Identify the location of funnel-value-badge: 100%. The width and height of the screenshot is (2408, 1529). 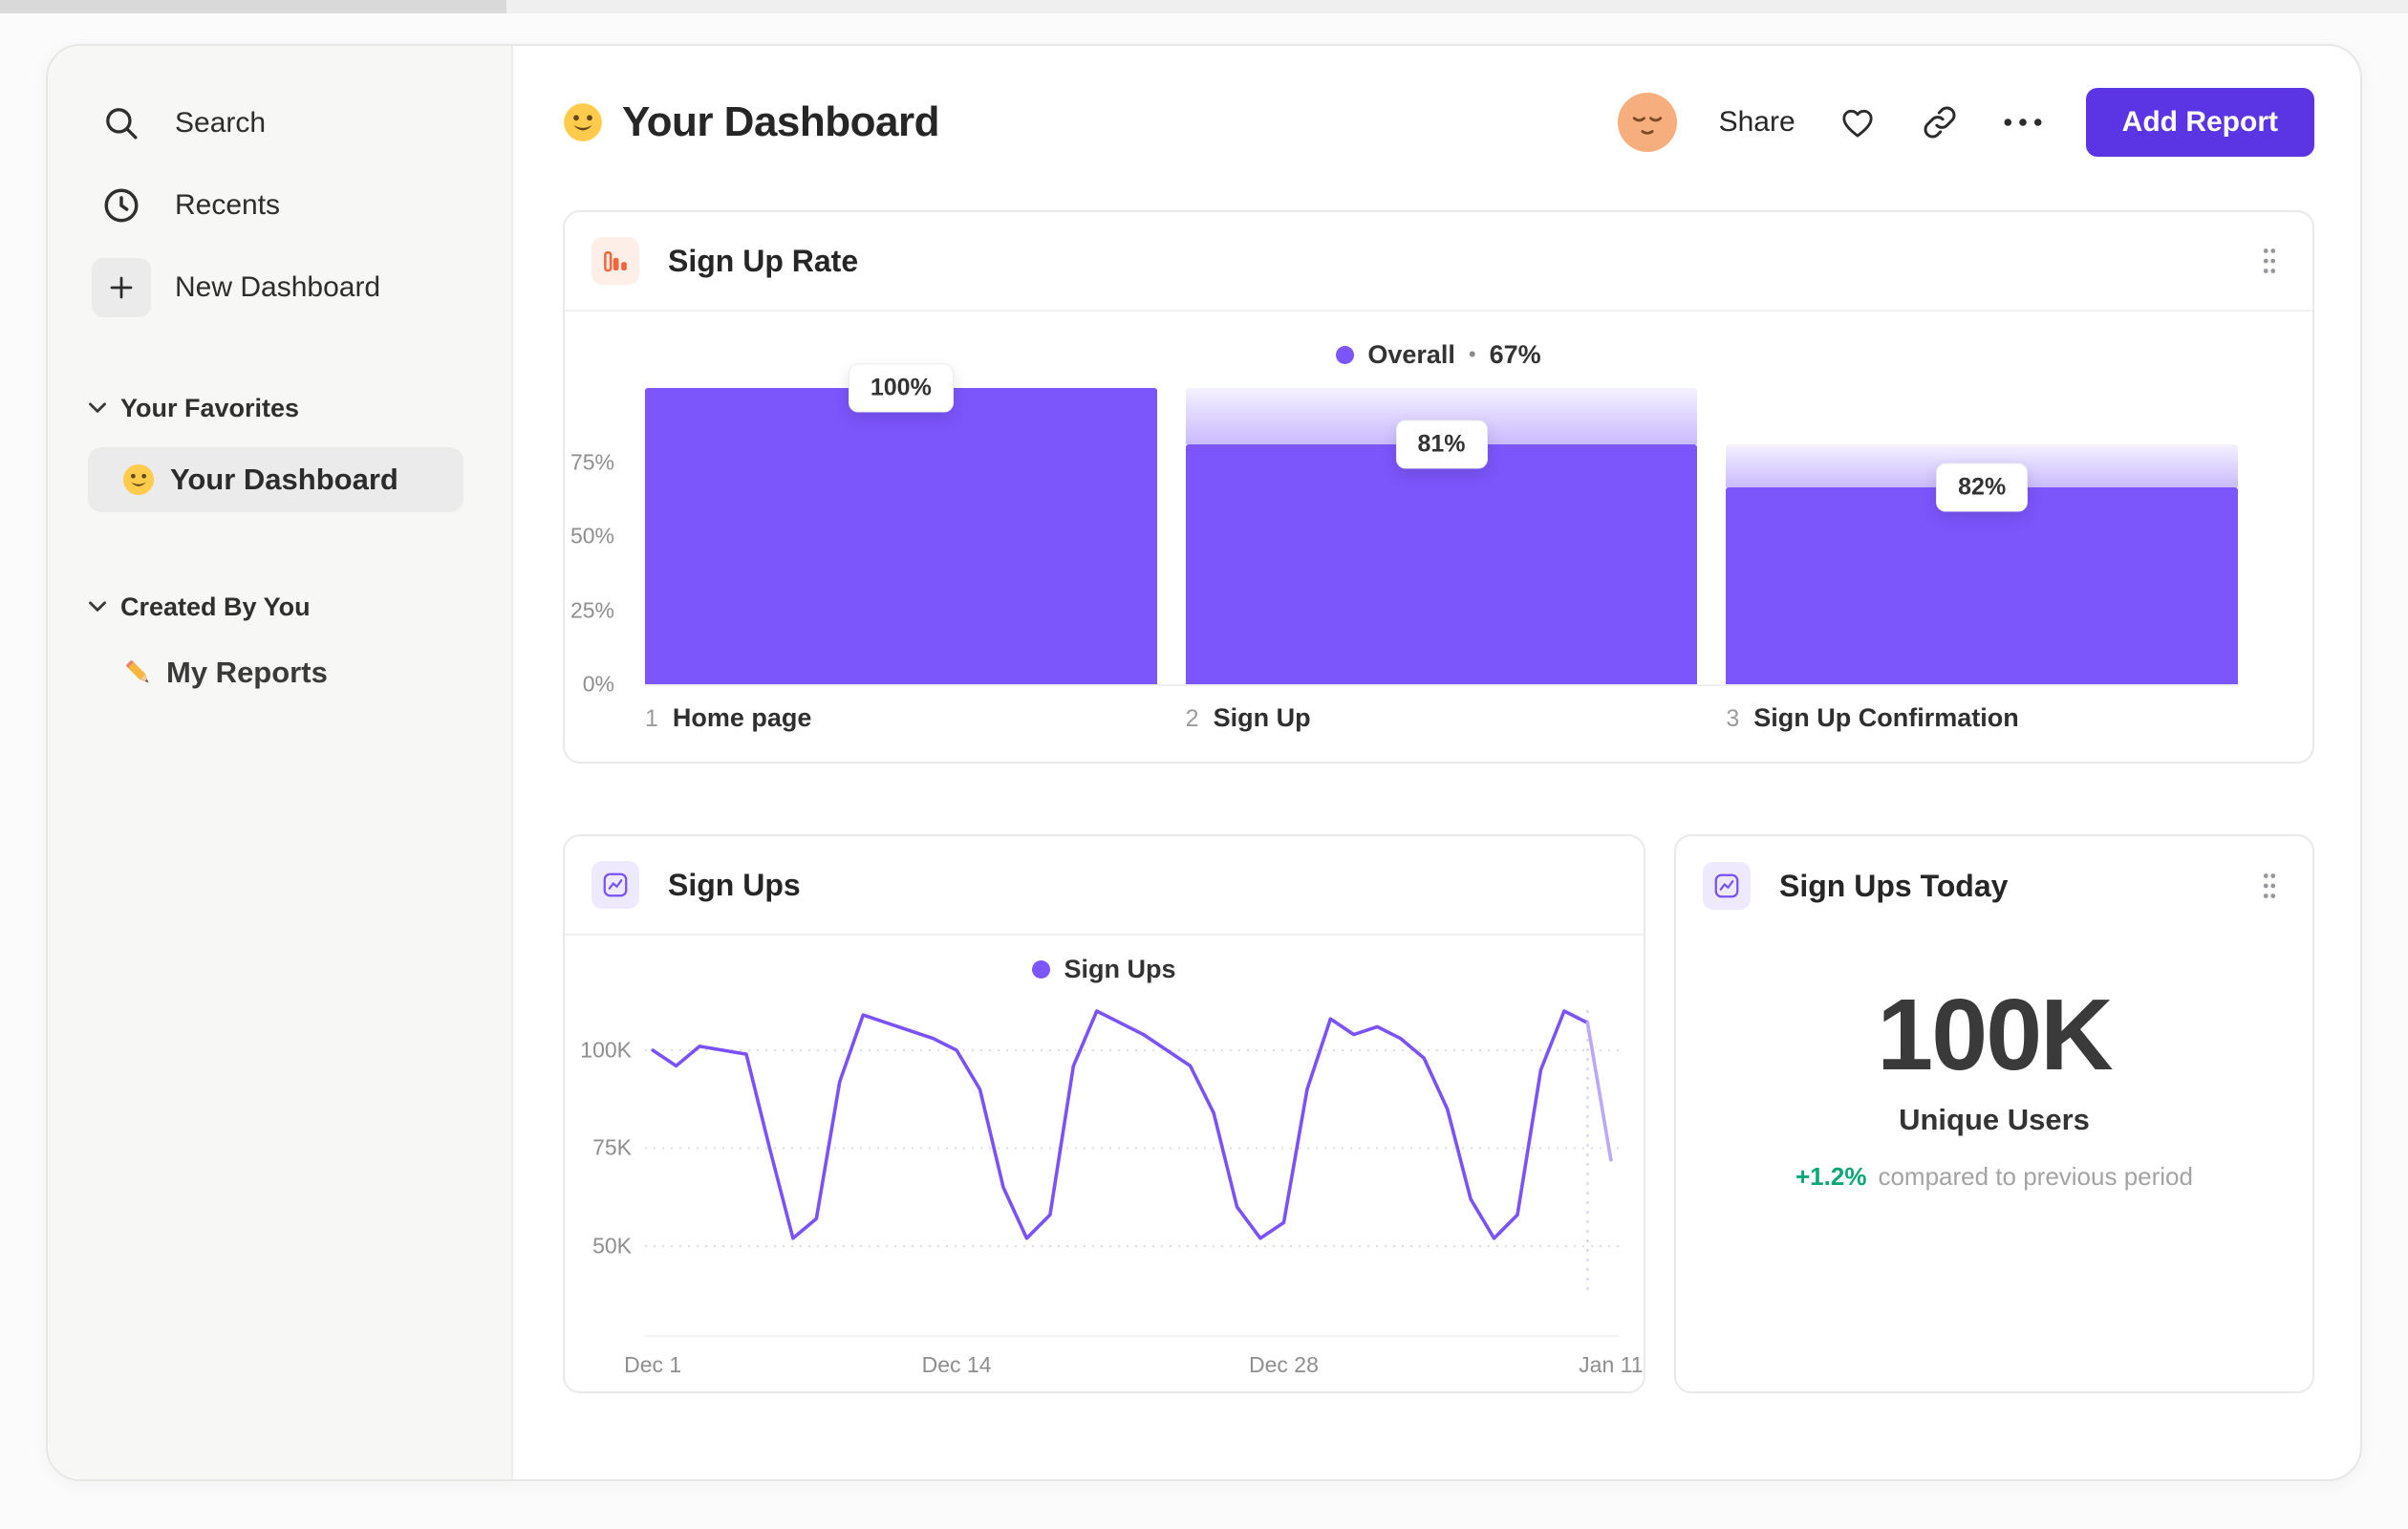
(901, 388).